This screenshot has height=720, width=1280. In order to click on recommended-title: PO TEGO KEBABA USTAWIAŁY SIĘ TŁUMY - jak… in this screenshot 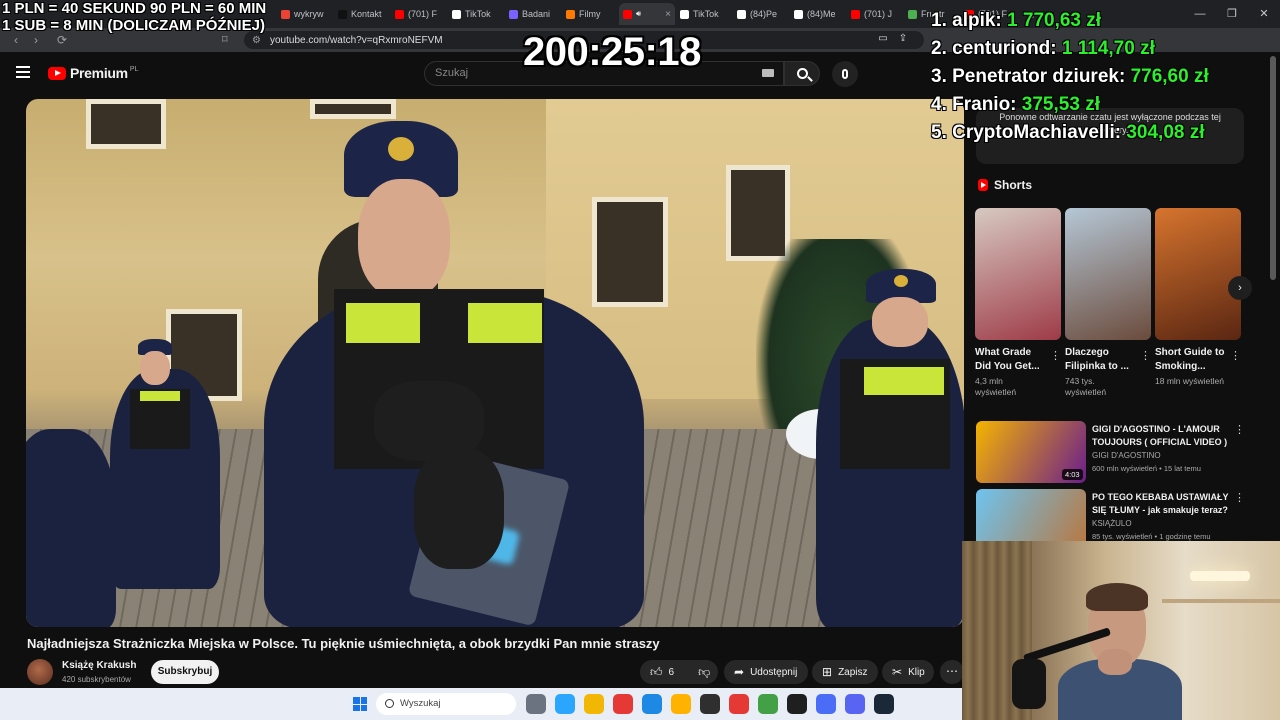, I will do `click(1162, 504)`.